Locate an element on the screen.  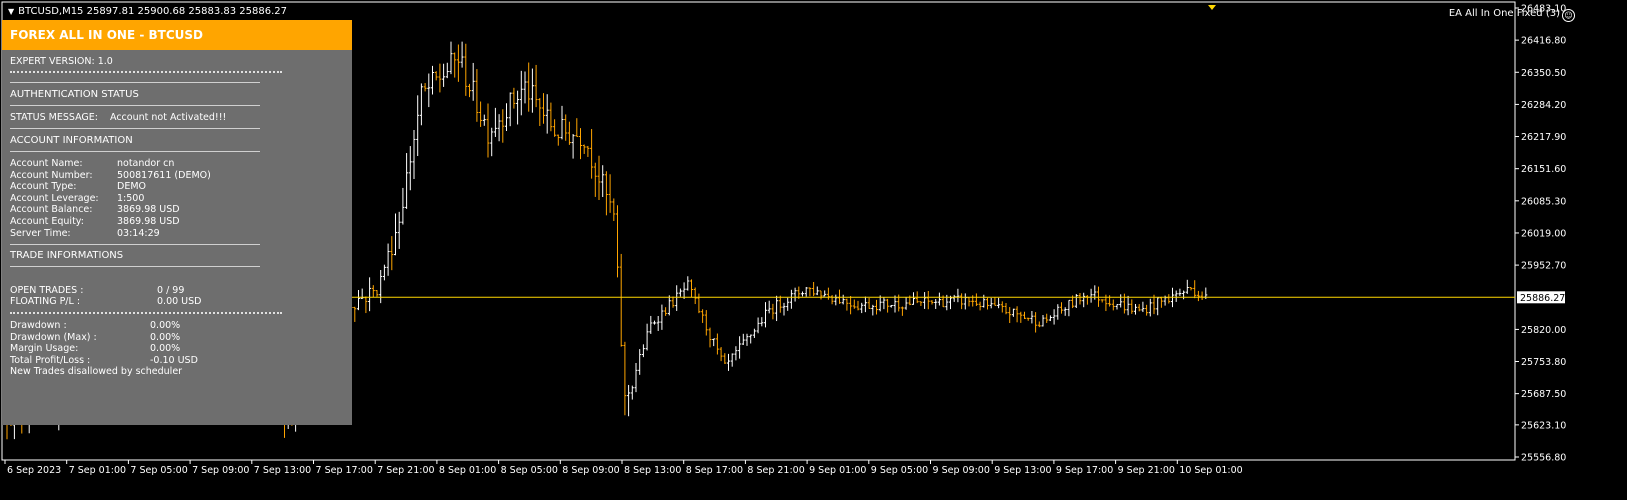
stat-row-label: Margin Usage: is located at coordinates (44, 348).